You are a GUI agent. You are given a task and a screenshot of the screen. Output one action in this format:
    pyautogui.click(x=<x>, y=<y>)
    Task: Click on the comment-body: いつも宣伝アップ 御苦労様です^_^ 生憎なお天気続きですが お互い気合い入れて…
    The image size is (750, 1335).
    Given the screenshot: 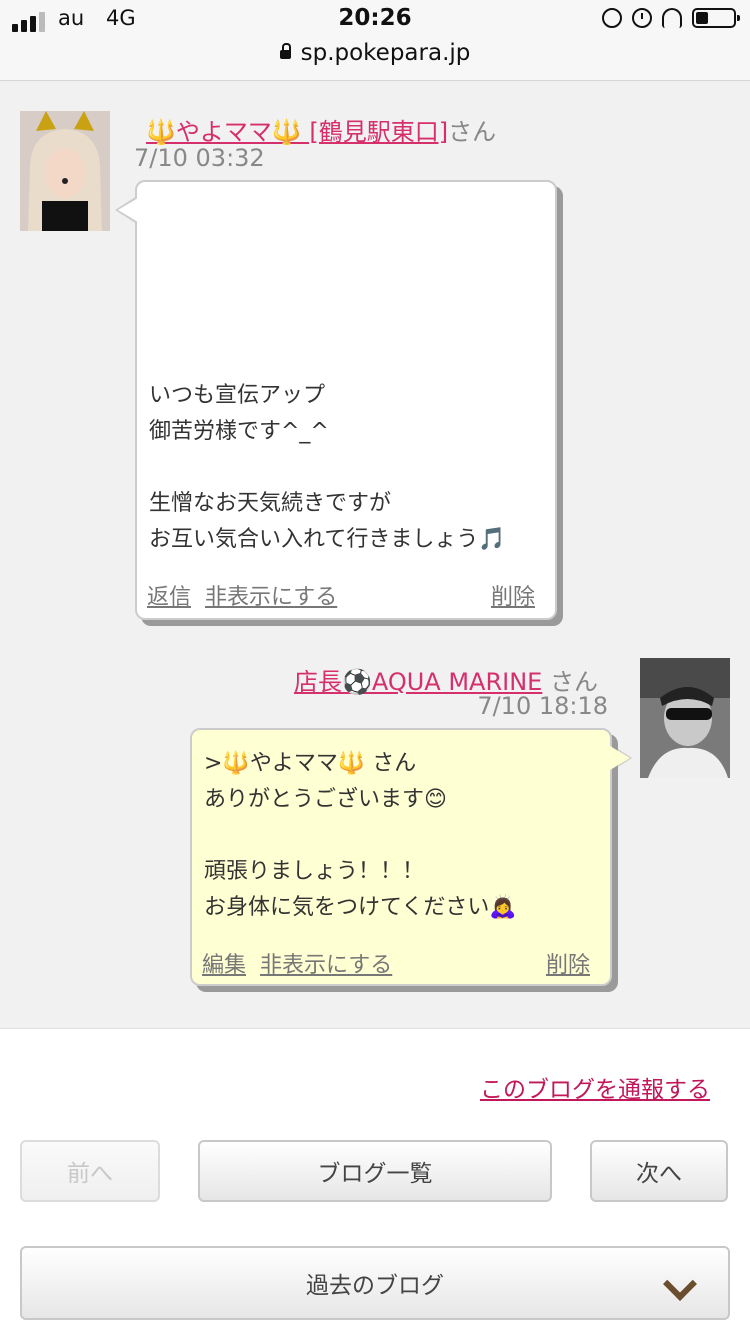 What is the action you would take?
    pyautogui.click(x=327, y=467)
    